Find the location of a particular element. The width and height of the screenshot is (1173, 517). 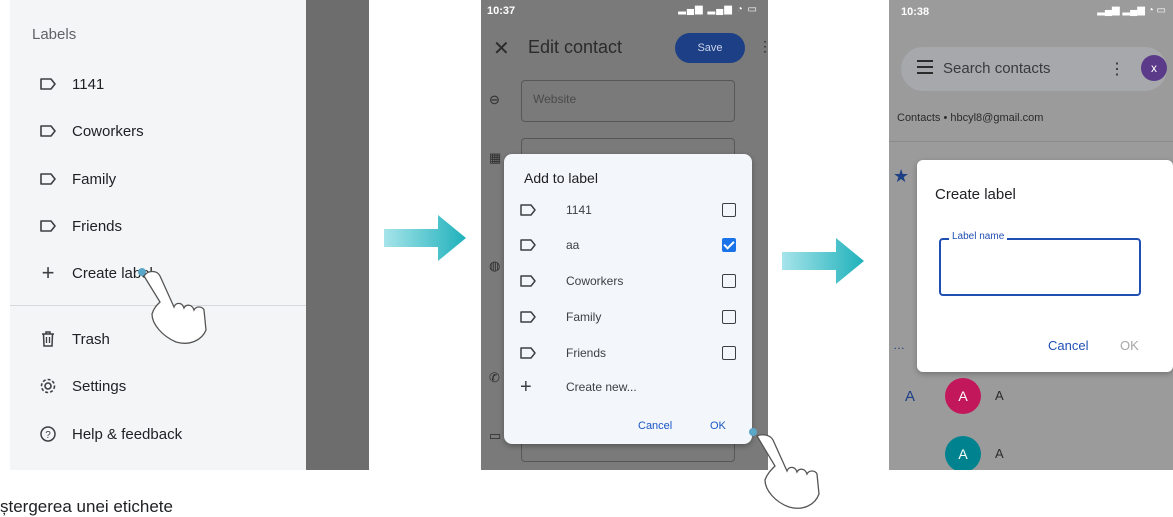

section-letter: A is located at coordinates (910, 396).